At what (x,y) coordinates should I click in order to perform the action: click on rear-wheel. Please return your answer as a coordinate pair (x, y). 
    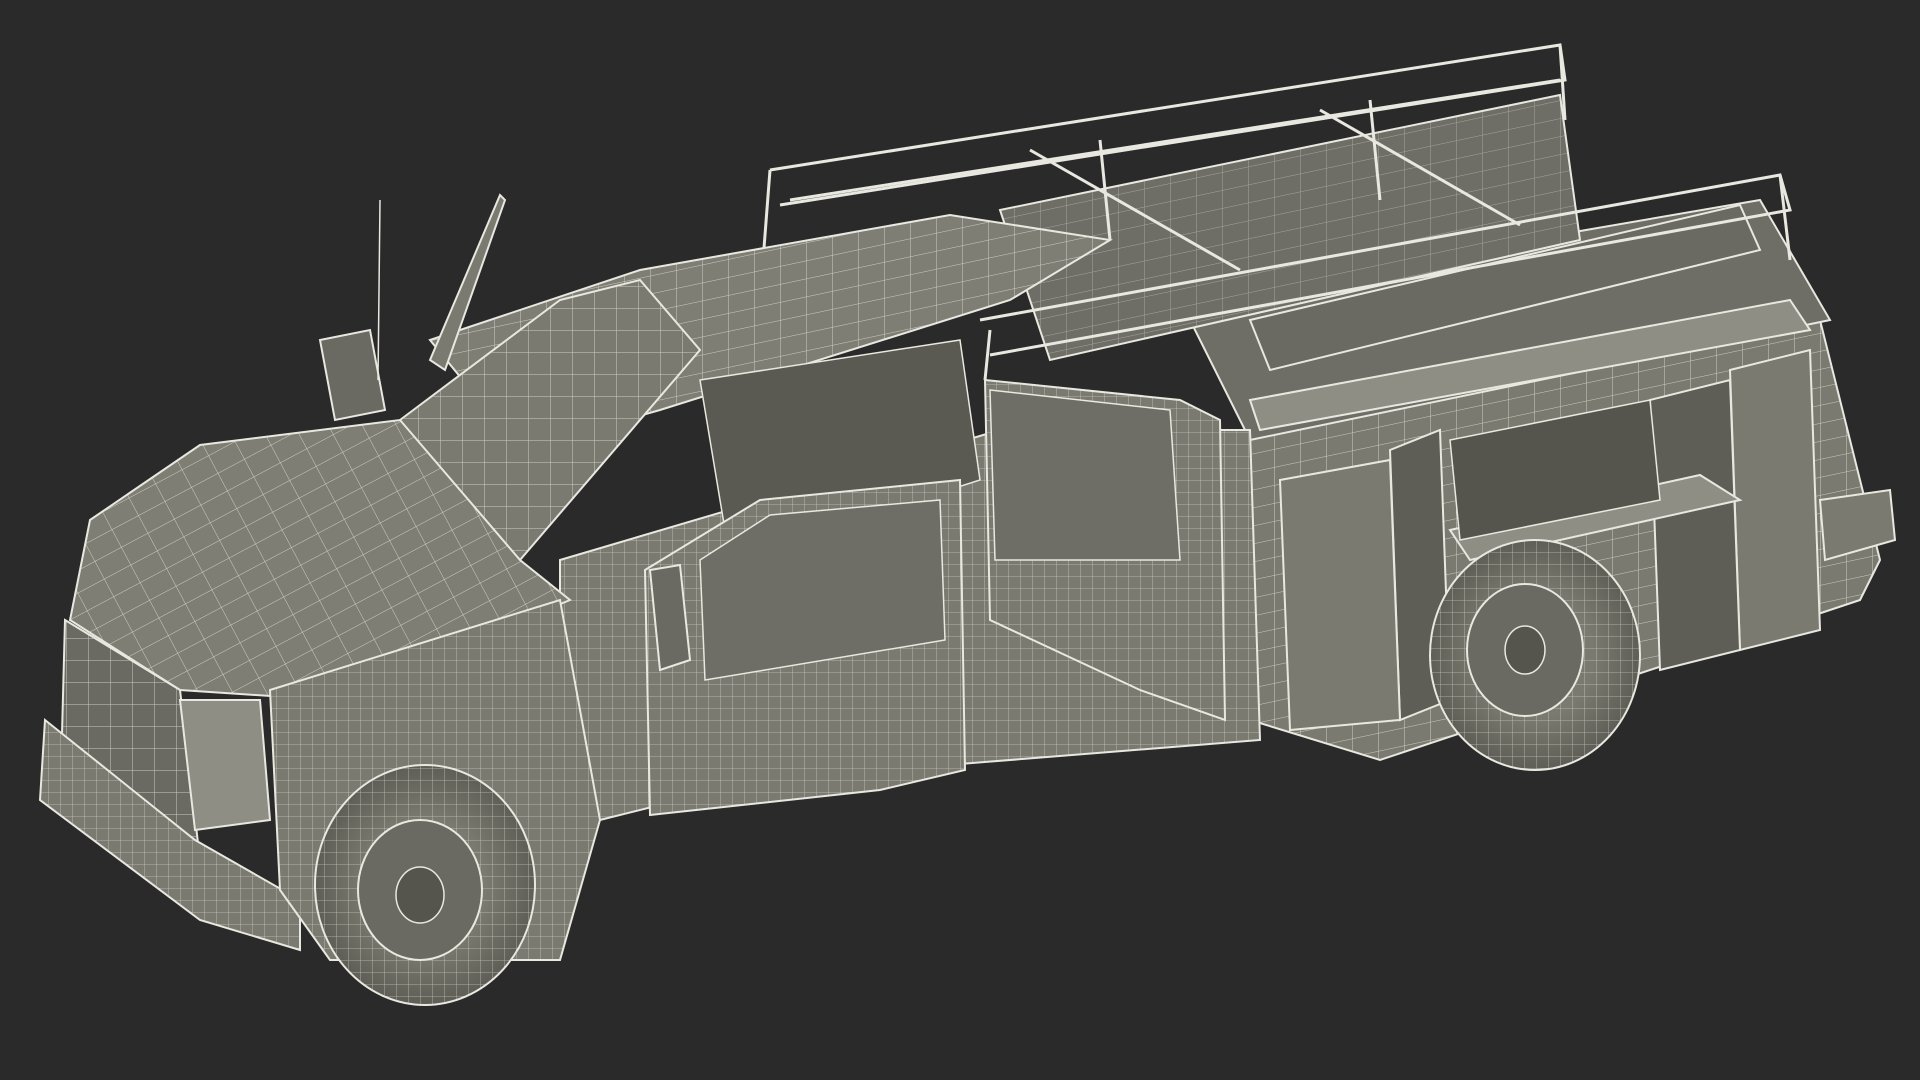
    Looking at the image, I should click on (1535, 655).